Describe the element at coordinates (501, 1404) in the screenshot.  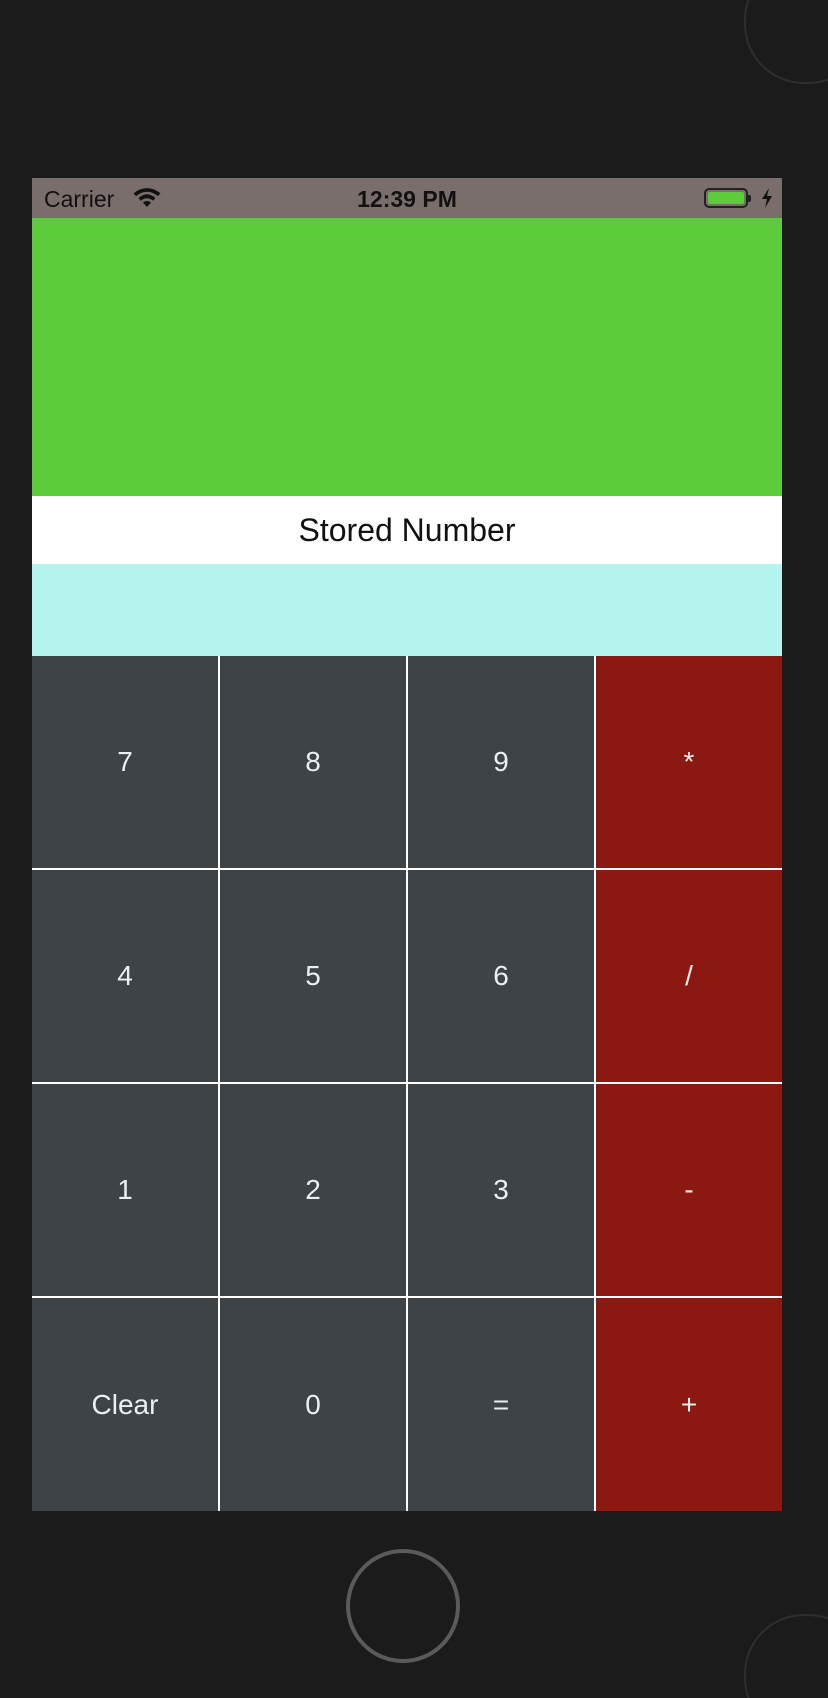
I see `equals-button: =` at that location.